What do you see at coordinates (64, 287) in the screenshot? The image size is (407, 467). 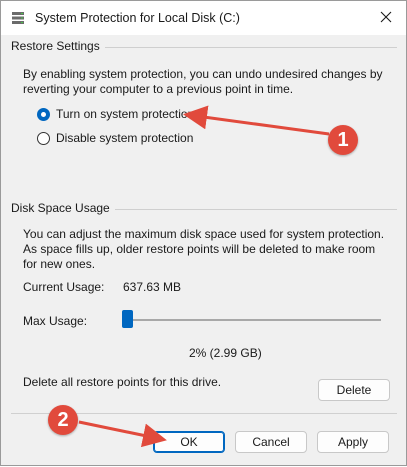 I see `current-usage-label: Current Usage:` at bounding box center [64, 287].